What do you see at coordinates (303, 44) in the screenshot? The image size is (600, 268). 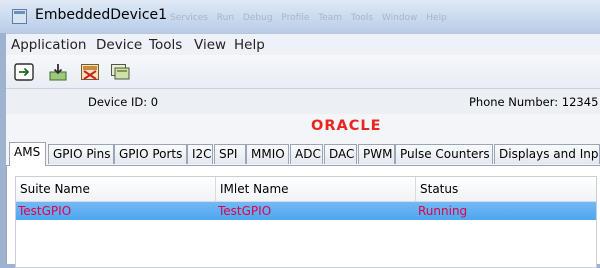 I see `menu-bar: Application Device Tools View Help` at bounding box center [303, 44].